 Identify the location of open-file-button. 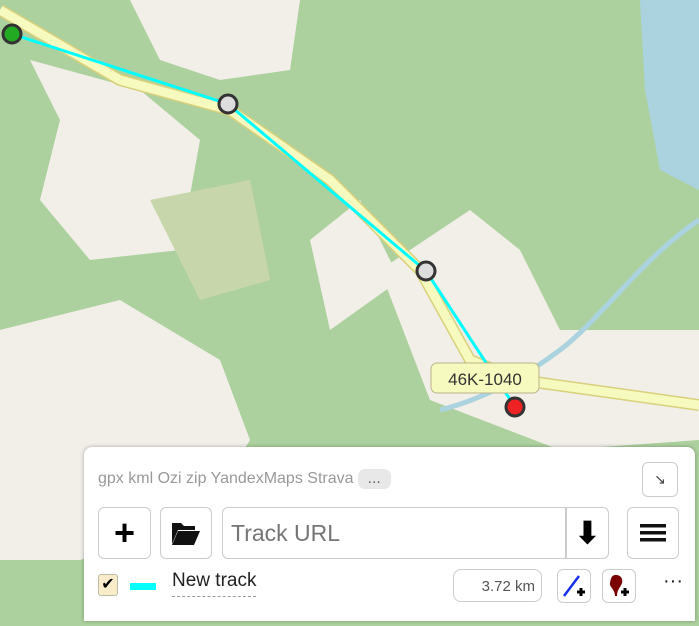
(186, 533).